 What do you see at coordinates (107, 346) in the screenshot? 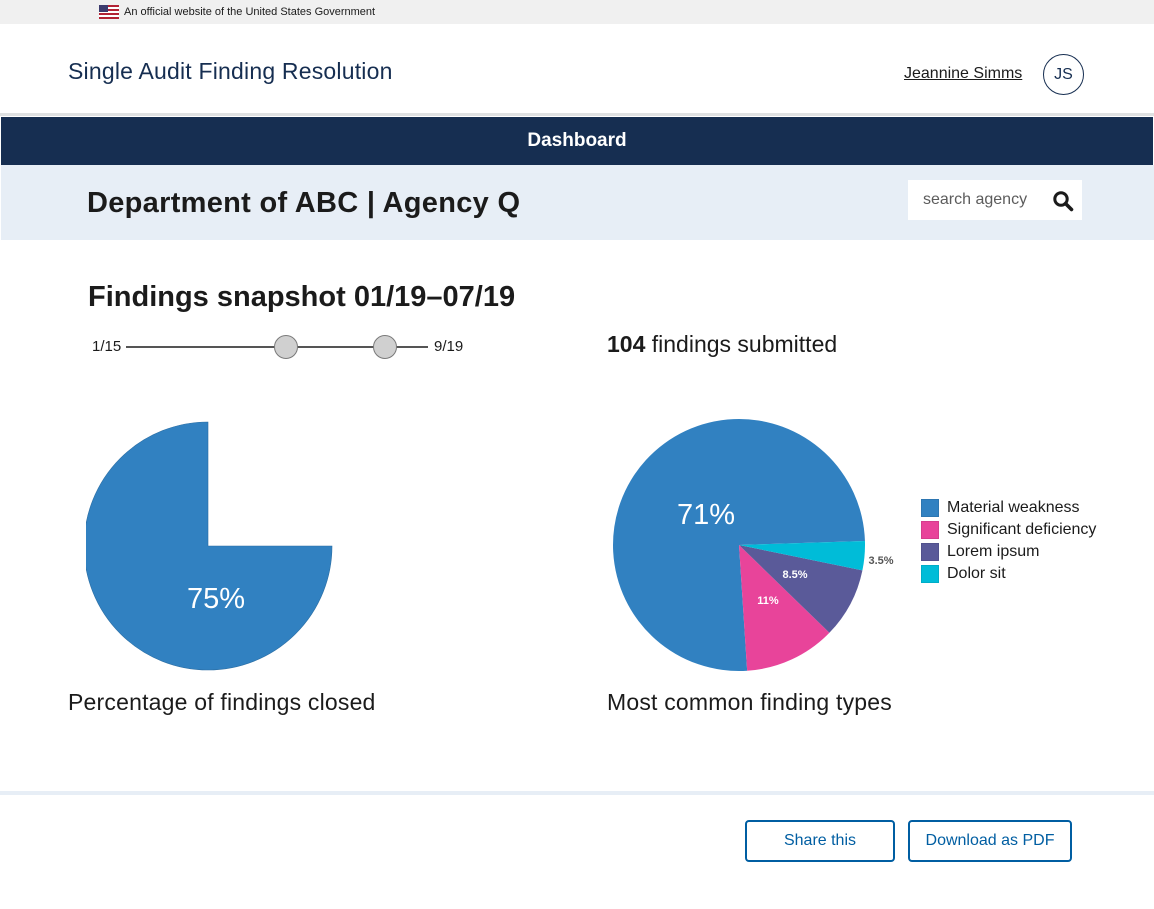
I see `slider-min-label: 1/15` at bounding box center [107, 346].